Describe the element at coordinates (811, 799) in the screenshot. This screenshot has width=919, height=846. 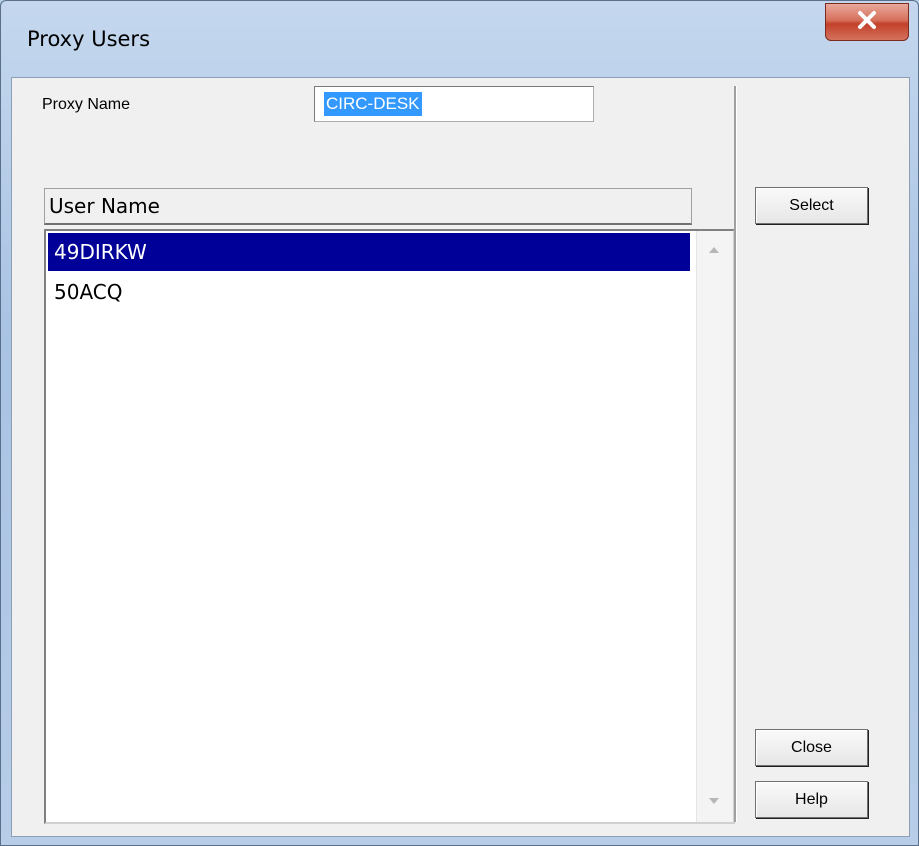
I see `help-button: Help` at that location.